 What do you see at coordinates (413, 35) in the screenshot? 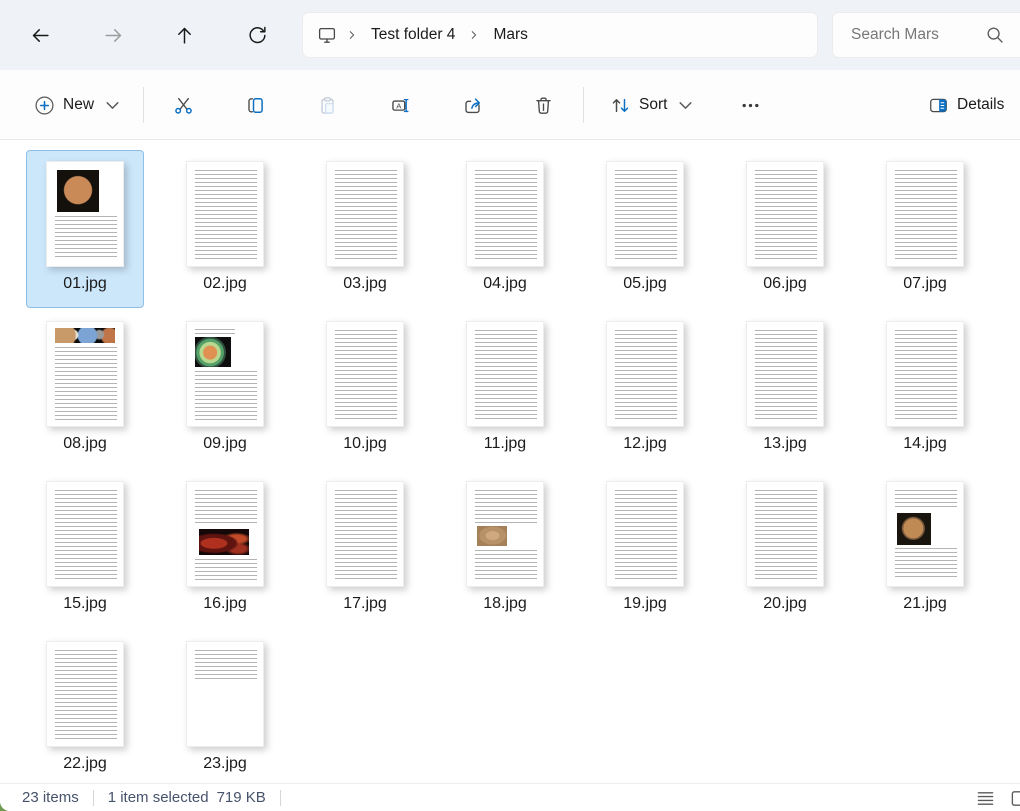
I see `breadcrumb-item-parent: Test folder 4` at bounding box center [413, 35].